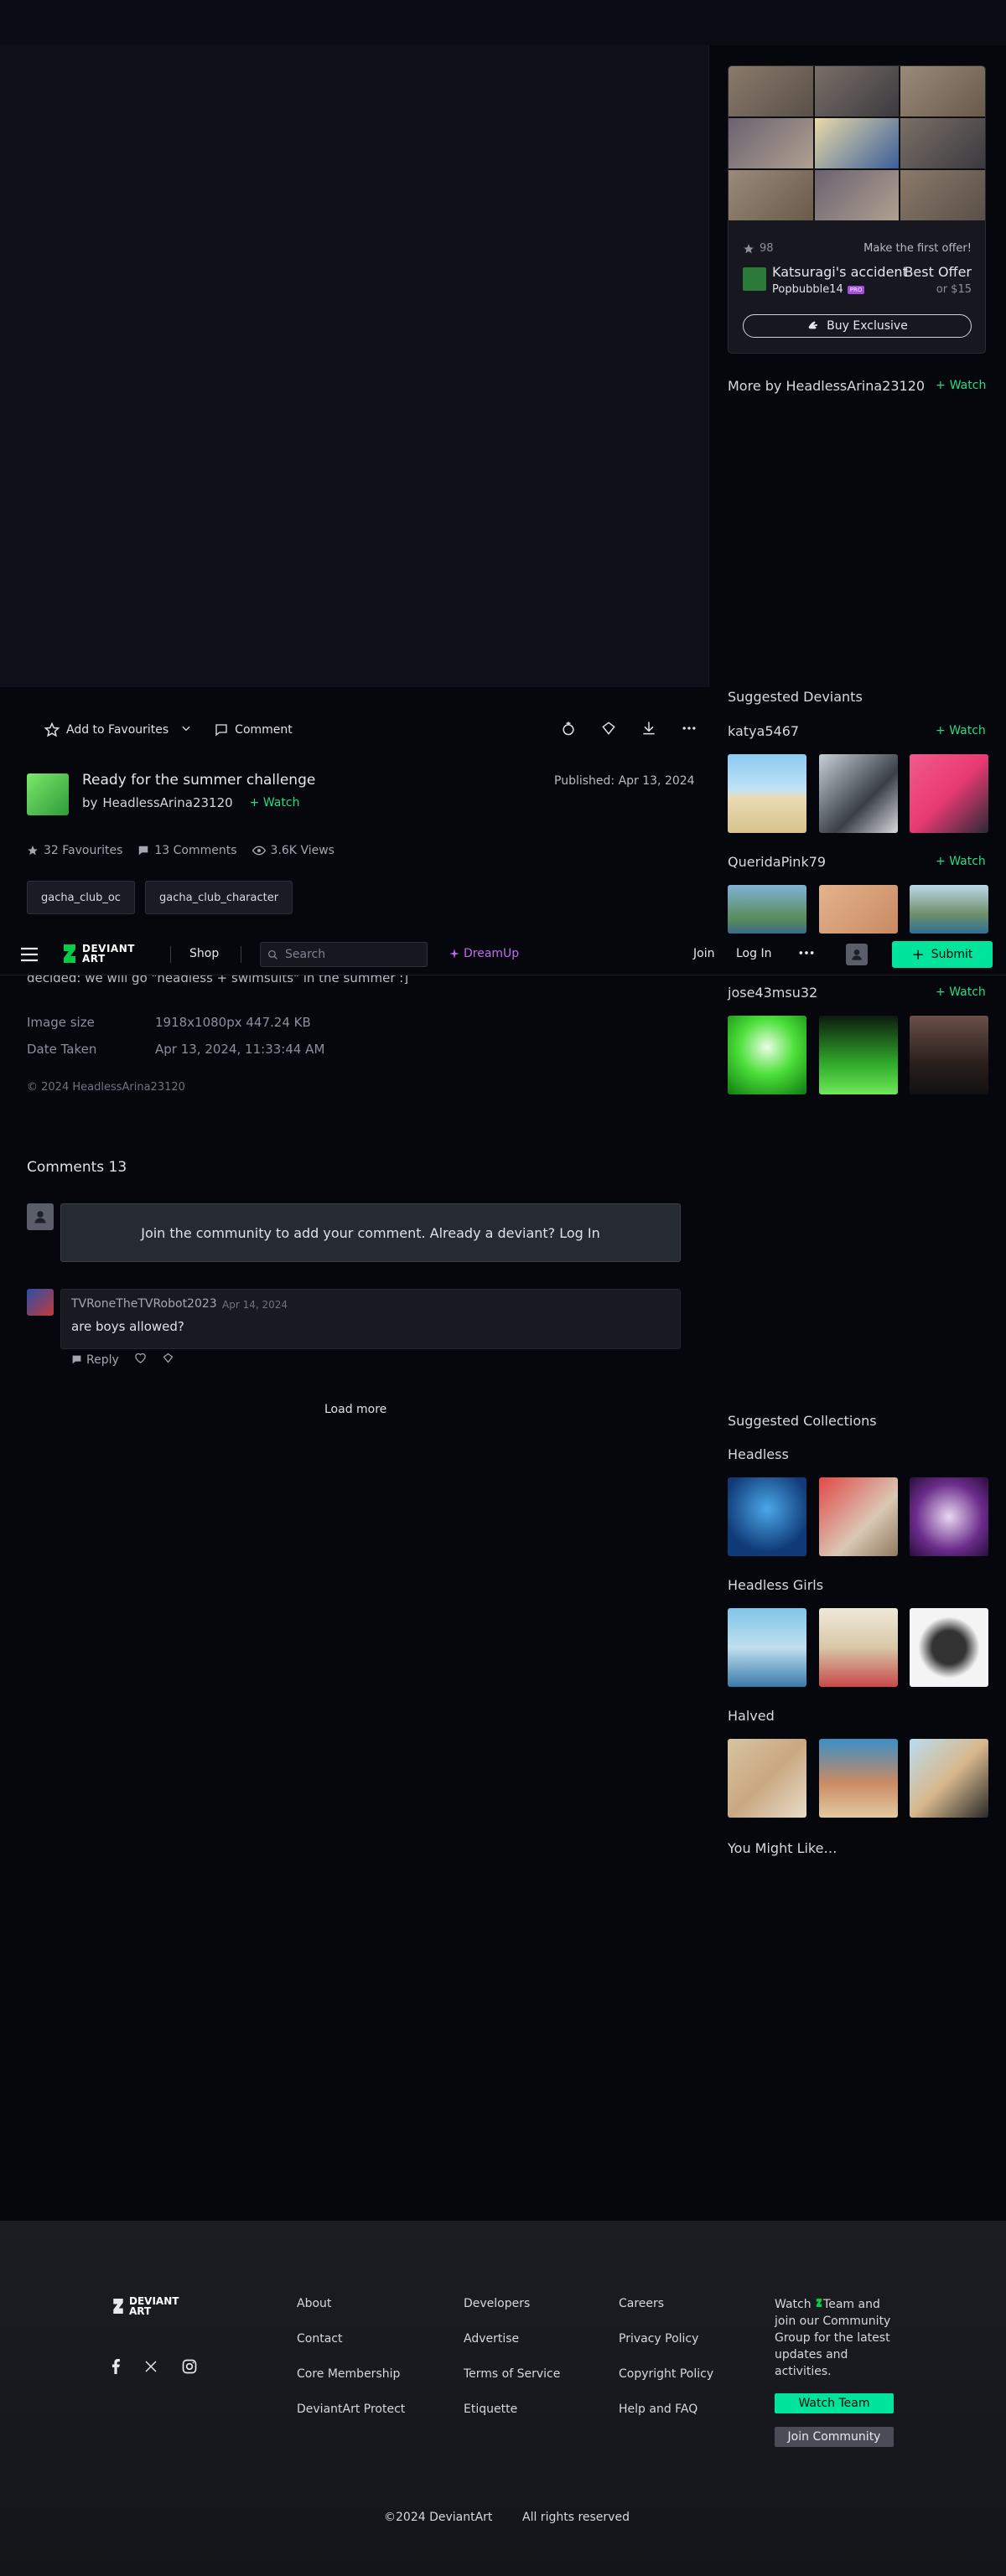 The width and height of the screenshot is (1006, 2576). I want to click on comment-button: Comment, so click(253, 729).